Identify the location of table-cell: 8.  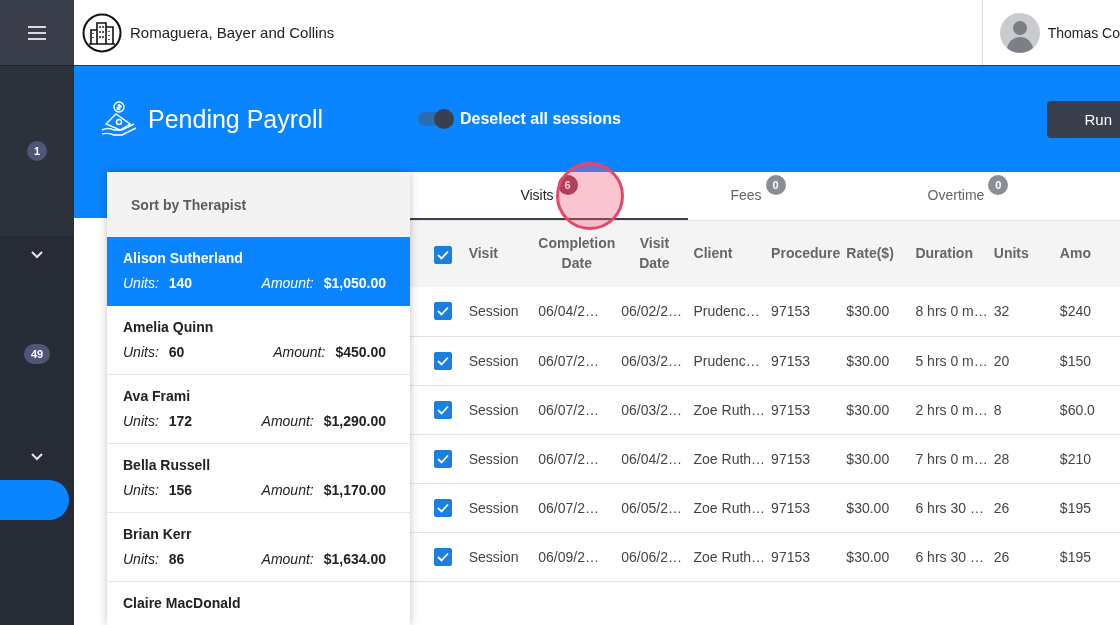
(997, 409).